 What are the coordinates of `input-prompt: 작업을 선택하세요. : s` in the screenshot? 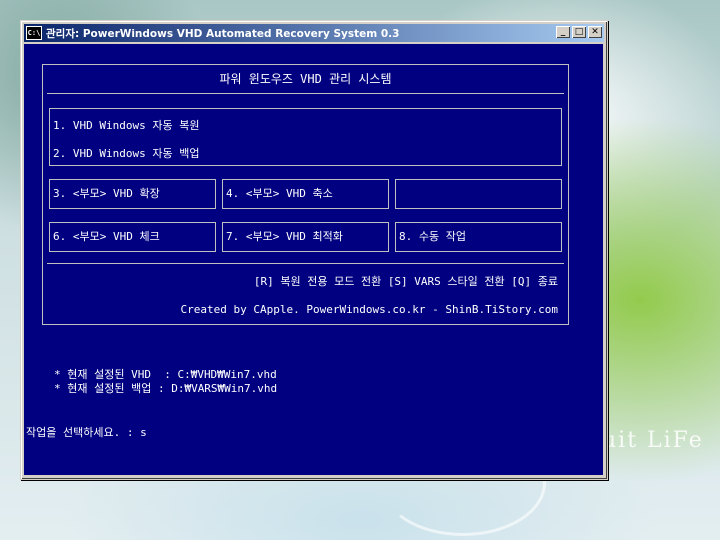 It's located at (86, 432).